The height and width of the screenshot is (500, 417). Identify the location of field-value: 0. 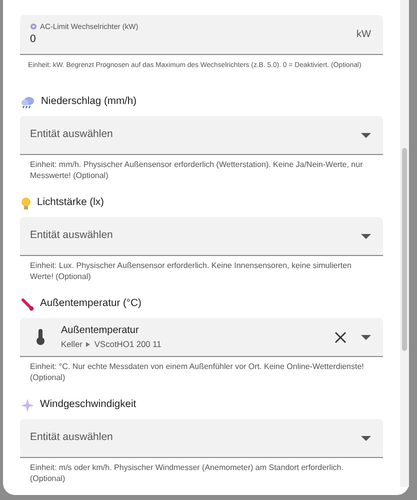
(33, 40).